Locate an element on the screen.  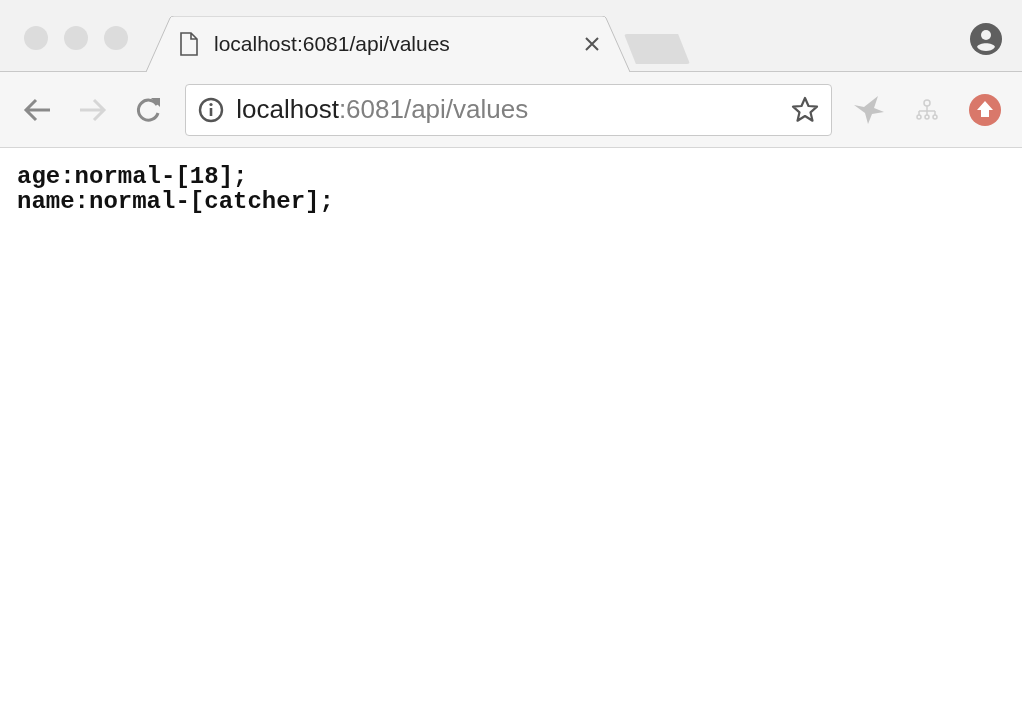
response-text-line: name:normal-[catcher]; is located at coordinates (176, 201).